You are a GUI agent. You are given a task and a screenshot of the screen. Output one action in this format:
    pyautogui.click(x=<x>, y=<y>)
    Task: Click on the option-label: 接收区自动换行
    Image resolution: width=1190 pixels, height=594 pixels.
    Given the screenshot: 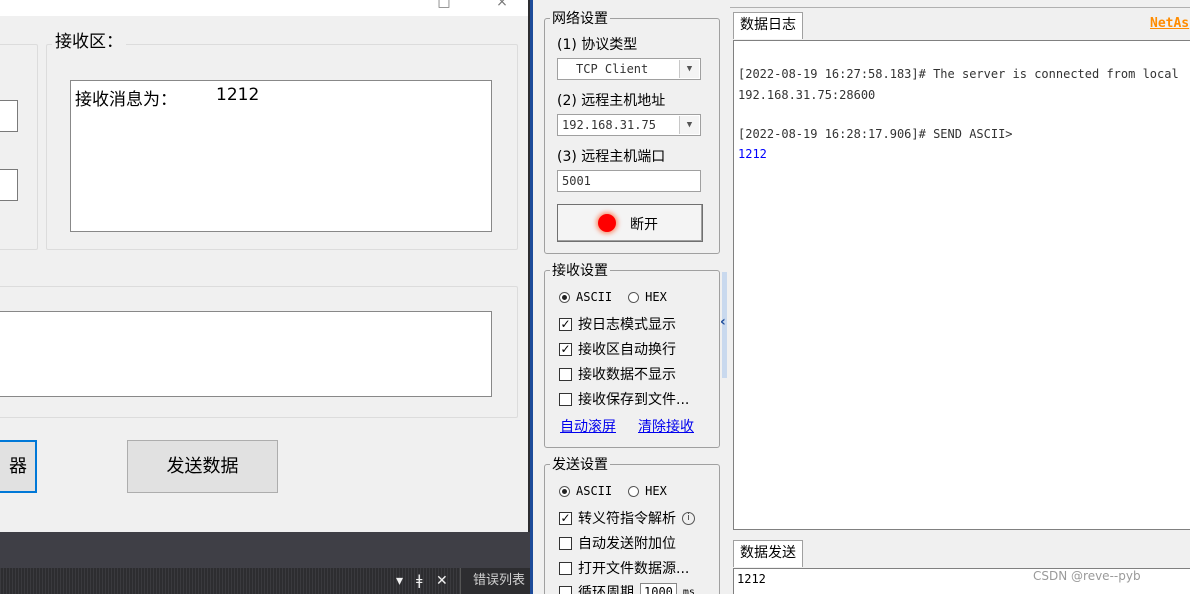 What is the action you would take?
    pyautogui.click(x=627, y=350)
    